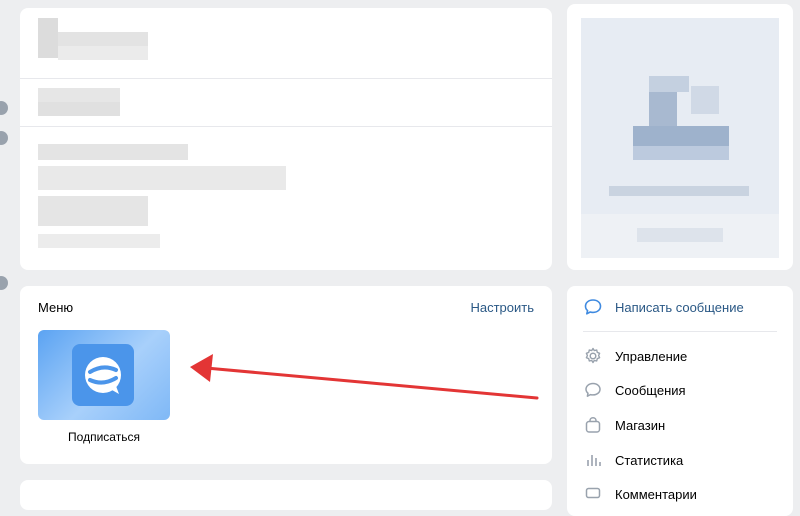 This screenshot has height=516, width=800. What do you see at coordinates (680, 236) in the screenshot?
I see `blurred-cover-caption` at bounding box center [680, 236].